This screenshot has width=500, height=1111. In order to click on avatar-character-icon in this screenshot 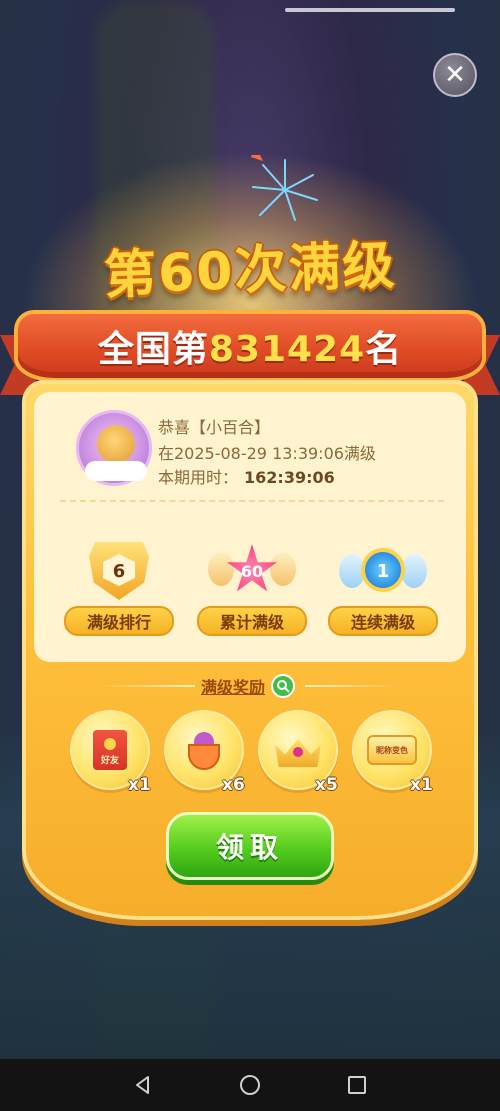, I will do `click(116, 444)`.